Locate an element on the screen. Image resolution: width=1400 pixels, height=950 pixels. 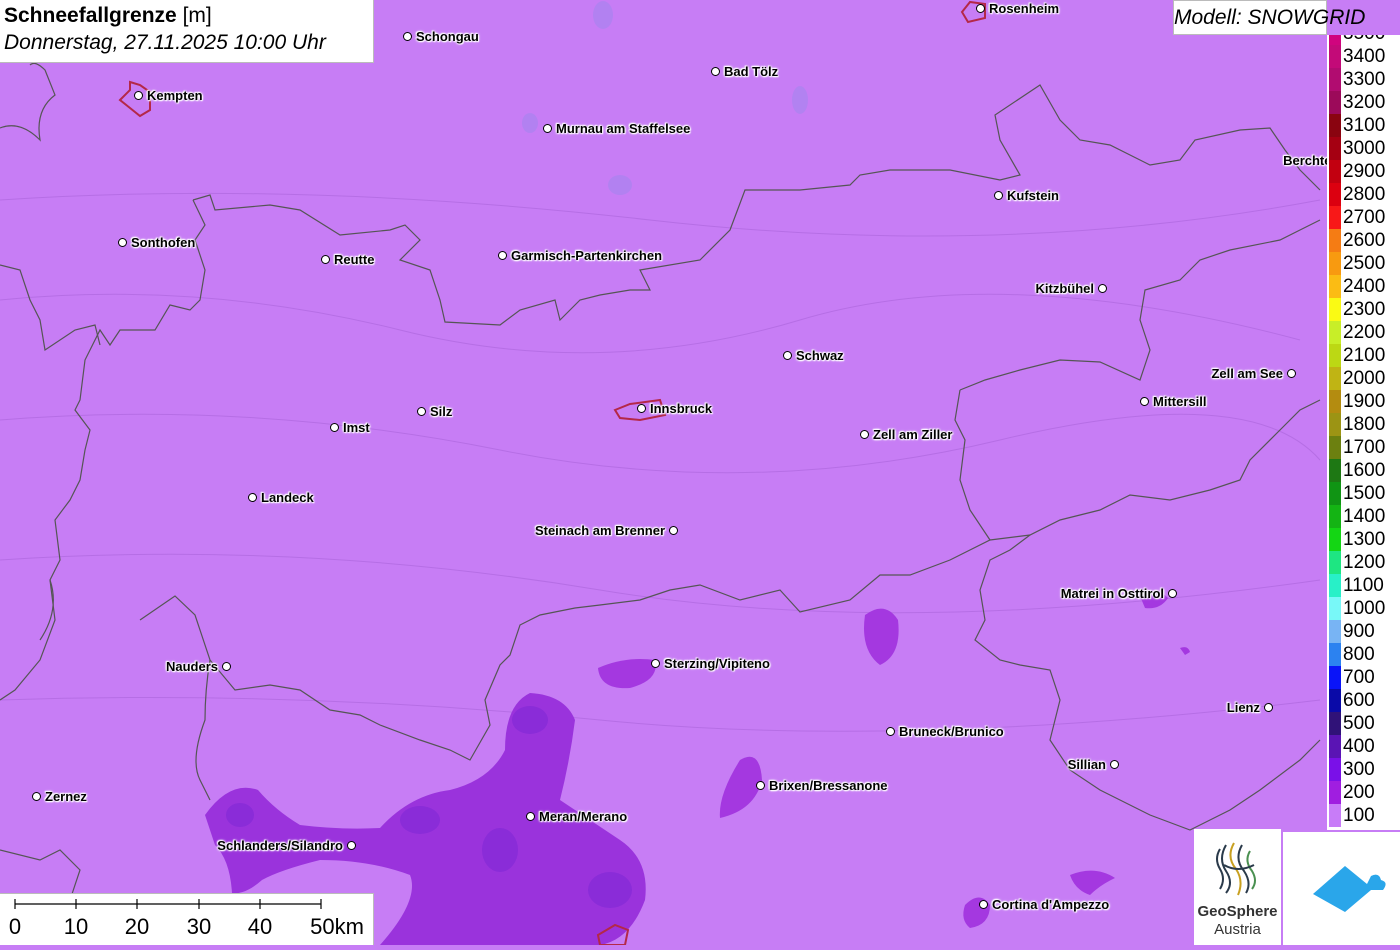
legend-entry: 300 is located at coordinates (1363, 769).